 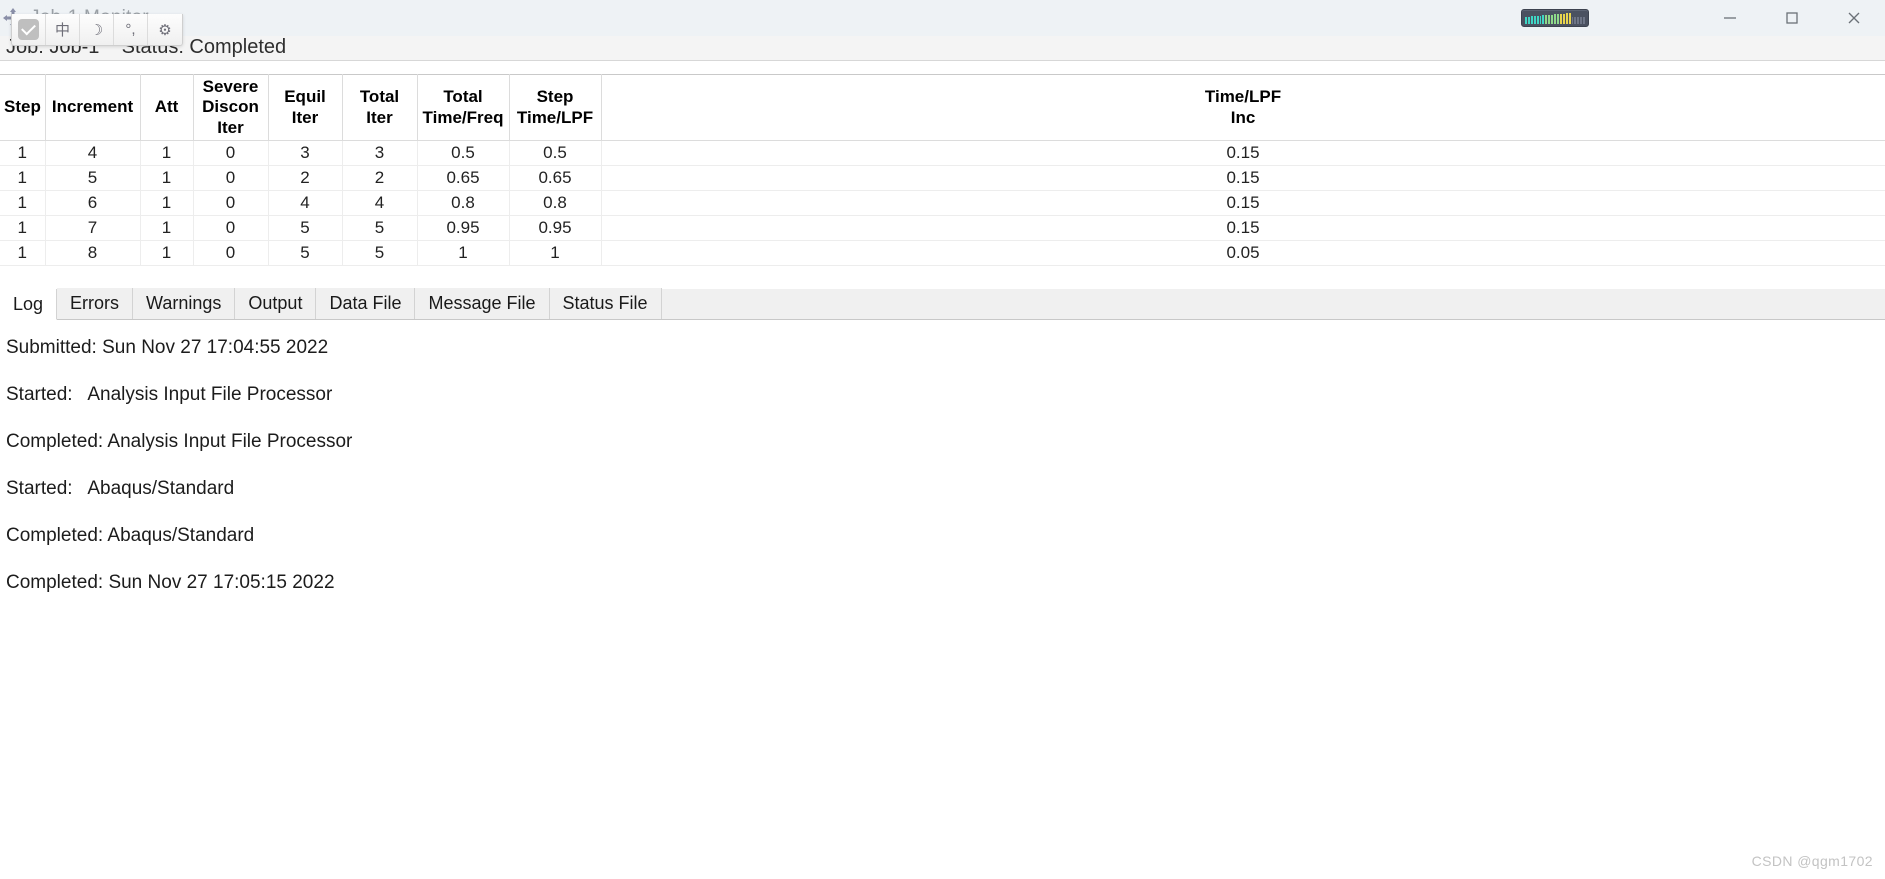 I want to click on table-row: 1 8 1 0 5 5 1 1 0.05, so click(x=942, y=253).